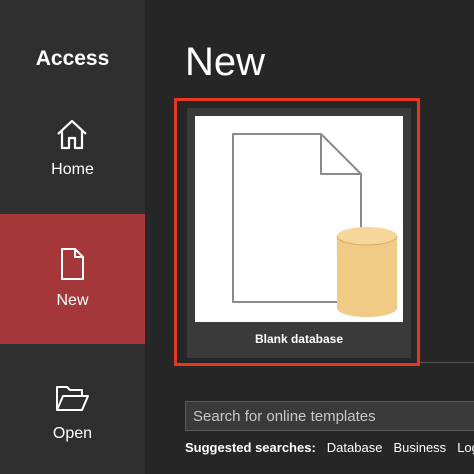 The image size is (474, 474). I want to click on sidebar-item-new: New, so click(72, 279).